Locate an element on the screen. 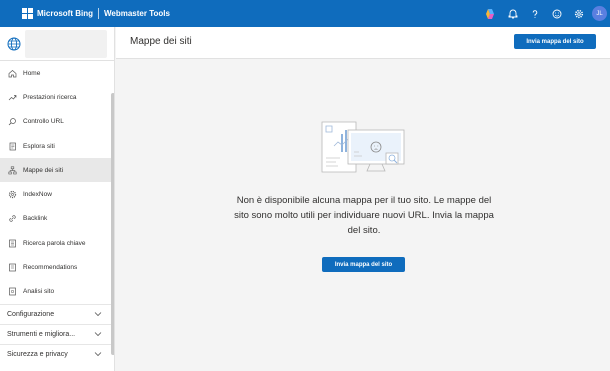 This screenshot has width=610, height=371. top-bar-actions: JL is located at coordinates (545, 13).